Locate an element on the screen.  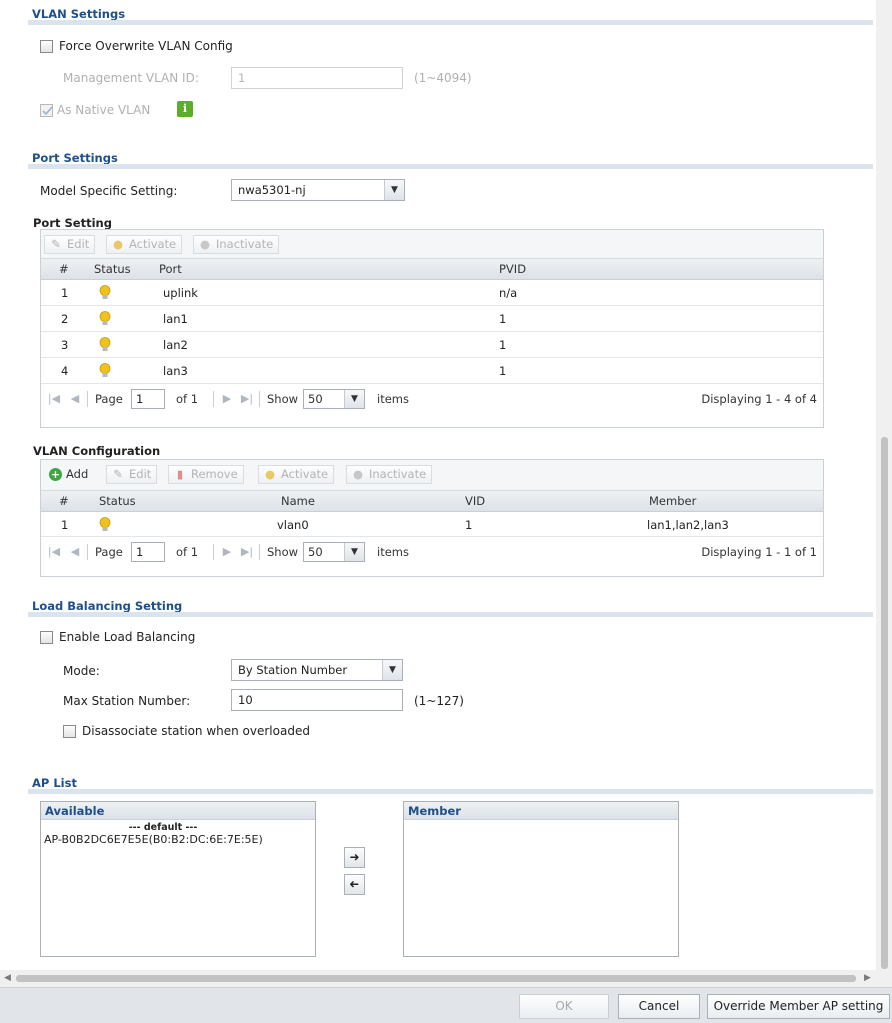
mode-value: By Station Number is located at coordinates (293, 670).